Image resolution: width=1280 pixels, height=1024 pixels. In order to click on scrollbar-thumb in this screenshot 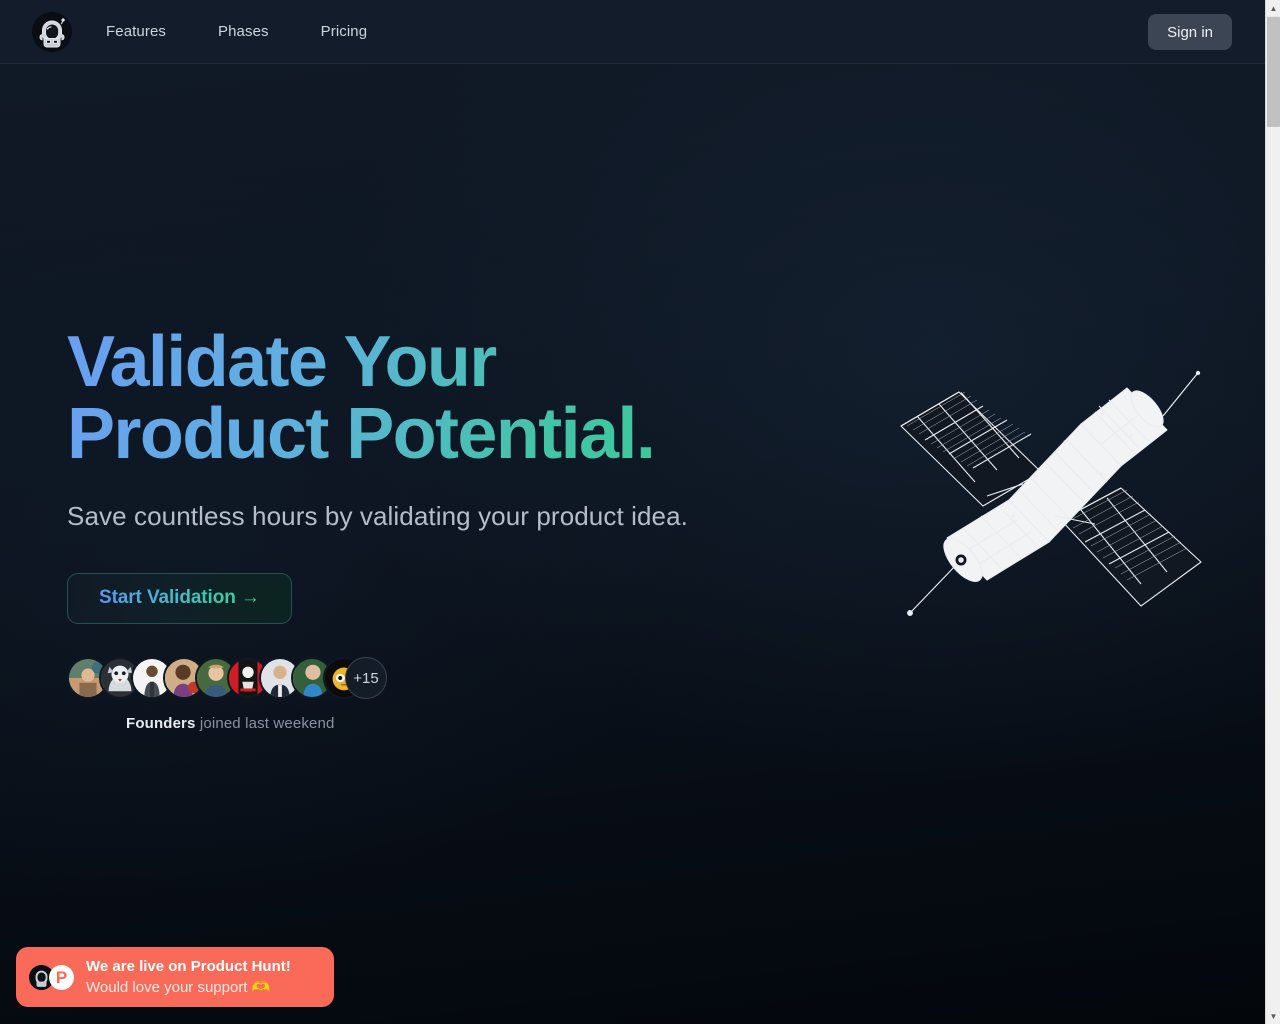, I will do `click(1273, 72)`.